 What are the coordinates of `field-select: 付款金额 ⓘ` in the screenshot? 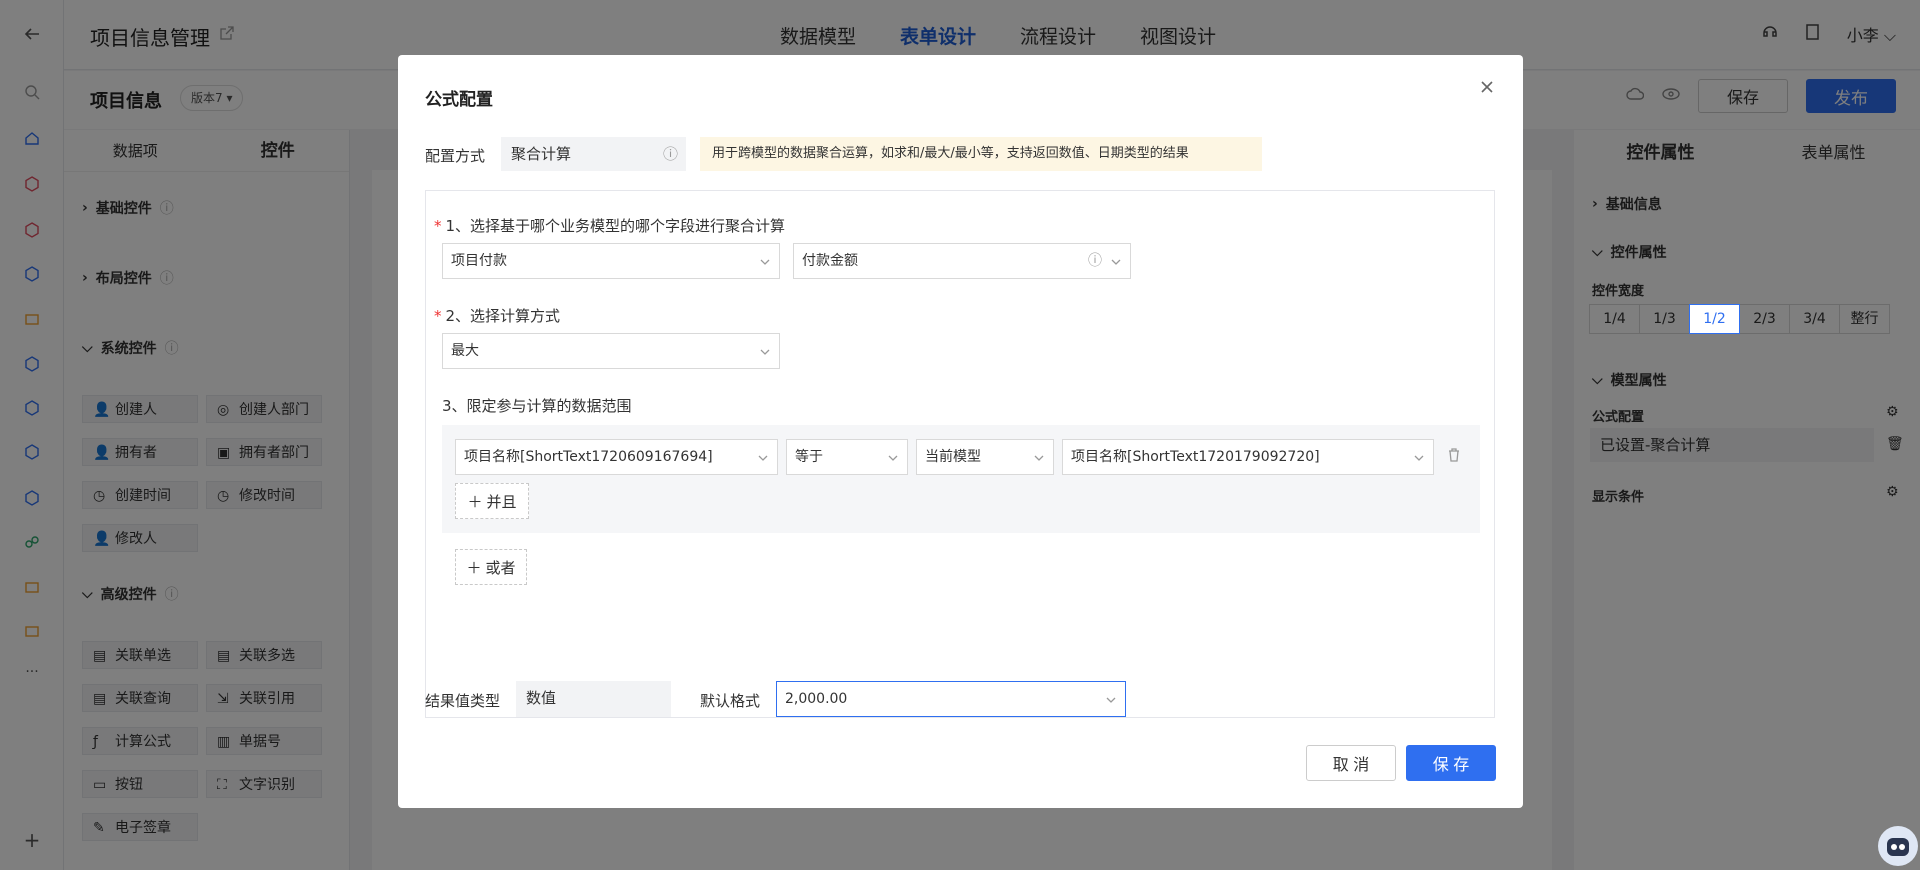 It's located at (962, 261).